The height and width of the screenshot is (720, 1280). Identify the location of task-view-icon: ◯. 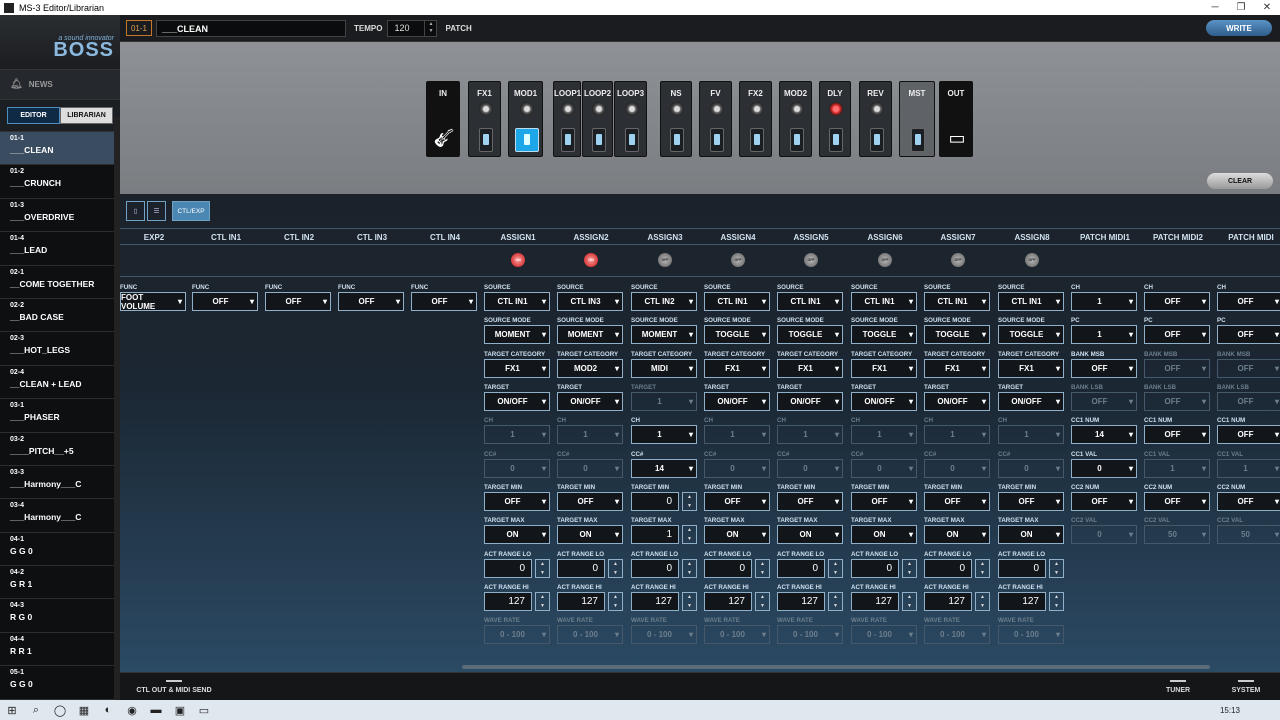
(60, 710).